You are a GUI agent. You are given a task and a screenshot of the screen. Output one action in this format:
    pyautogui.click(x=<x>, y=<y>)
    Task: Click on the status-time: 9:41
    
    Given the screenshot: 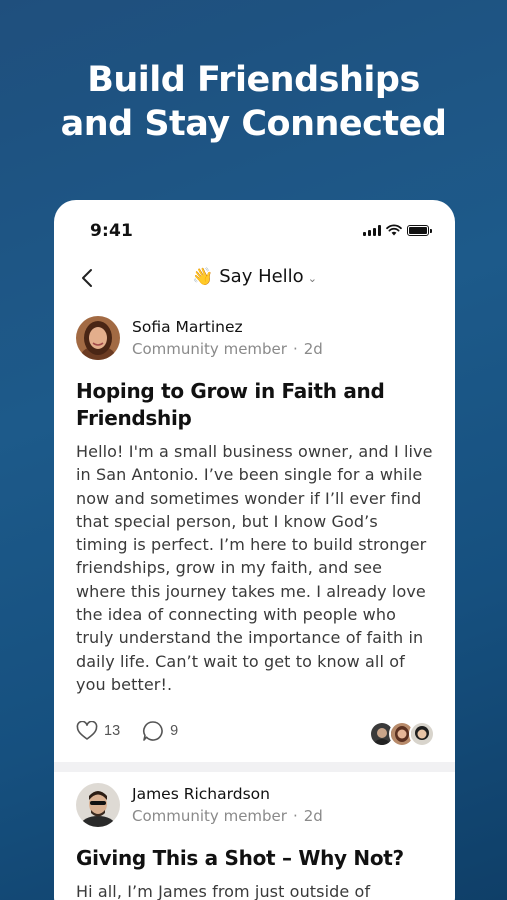 What is the action you would take?
    pyautogui.click(x=112, y=231)
    